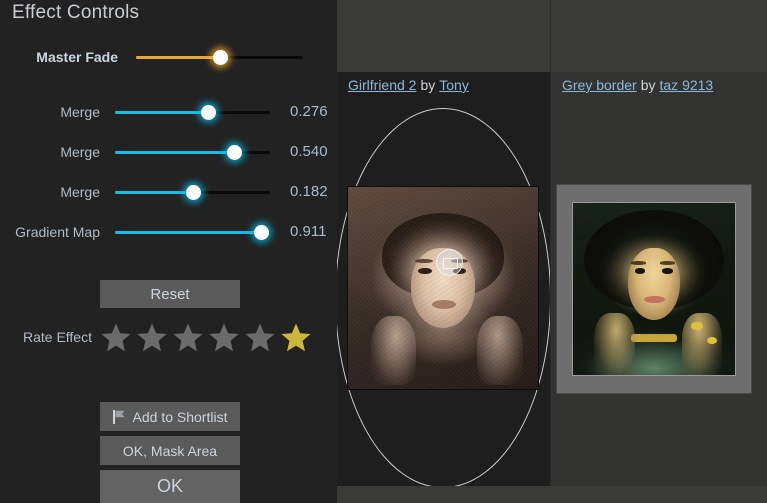 The height and width of the screenshot is (503, 767). Describe the element at coordinates (180, 416) in the screenshot. I see `add-to-shortlist-label: Add to Shortlist` at that location.